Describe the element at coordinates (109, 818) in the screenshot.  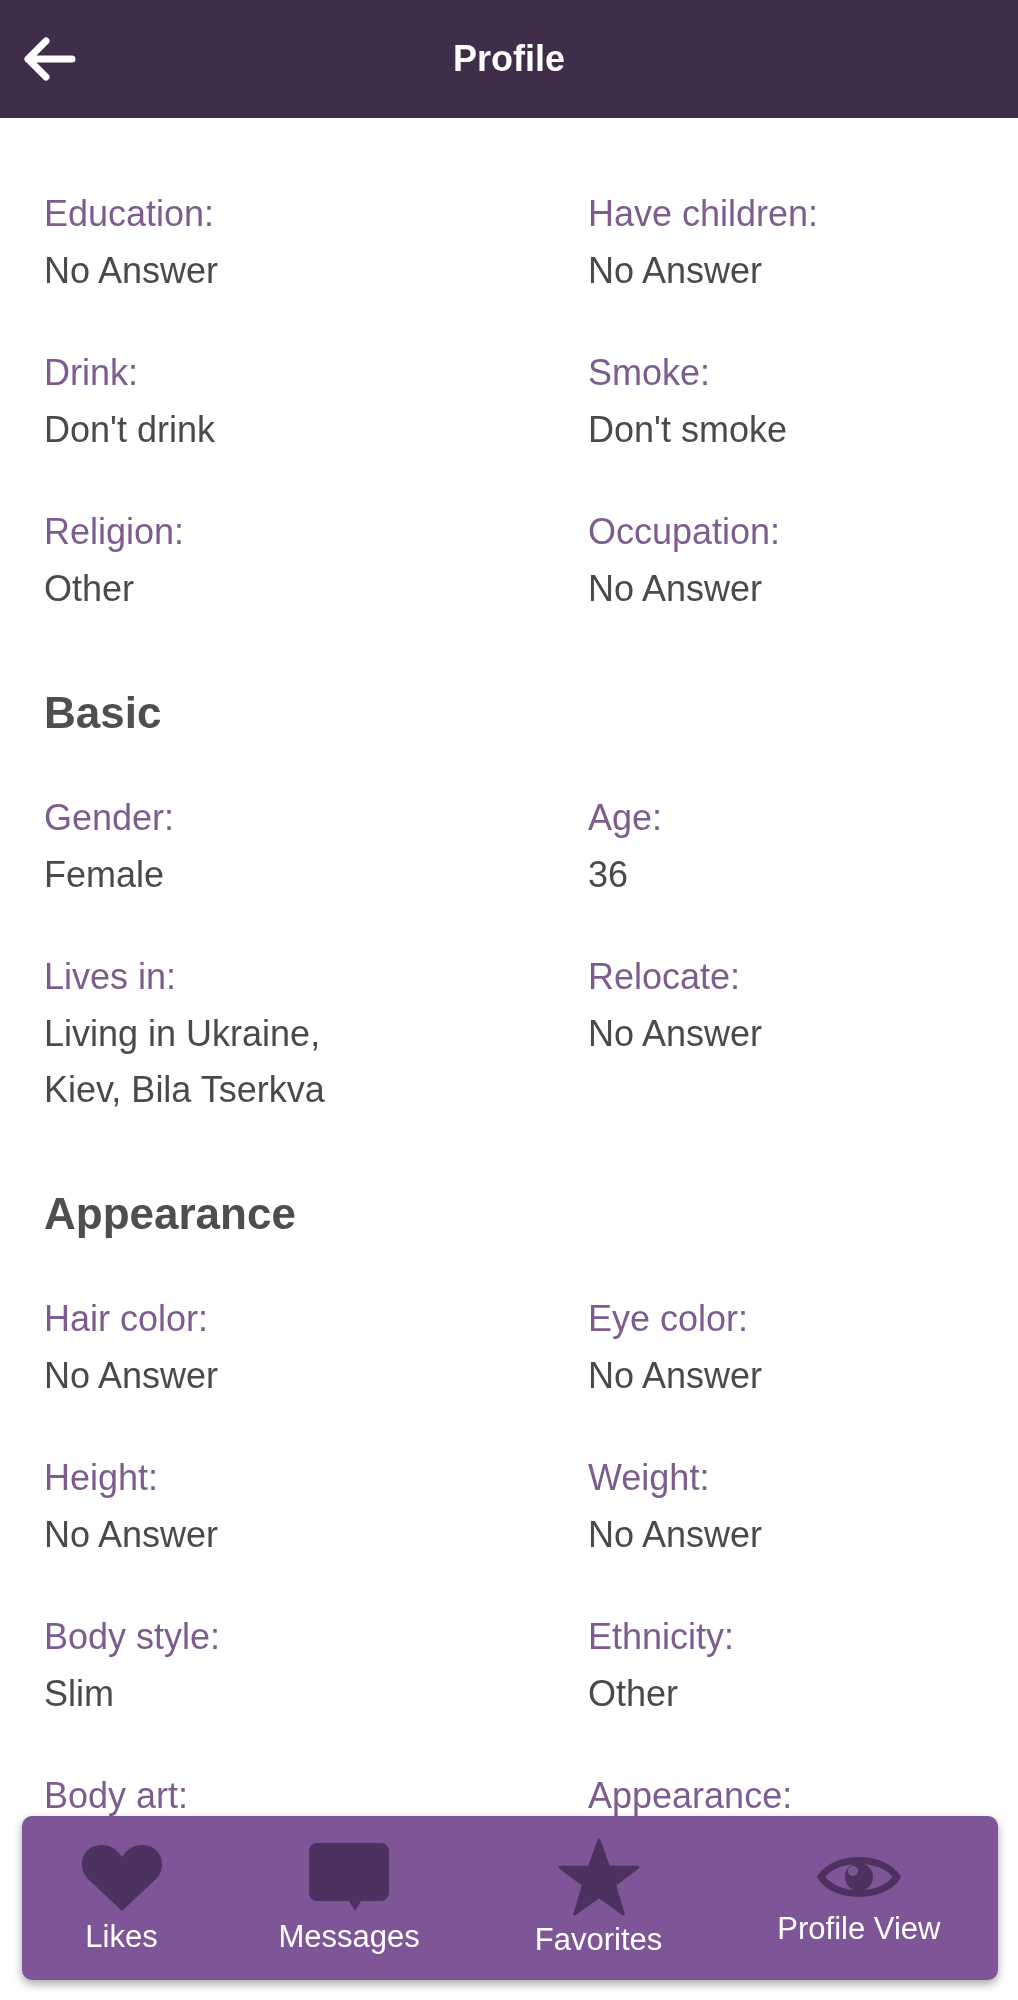
I see `field-label: Gender:` at that location.